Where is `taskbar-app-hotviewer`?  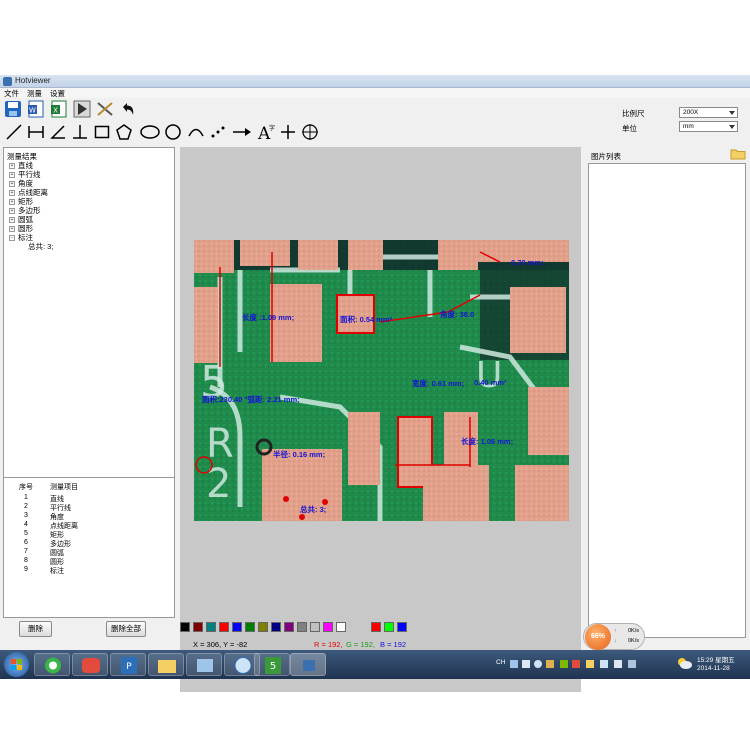 taskbar-app-hotviewer is located at coordinates (308, 664).